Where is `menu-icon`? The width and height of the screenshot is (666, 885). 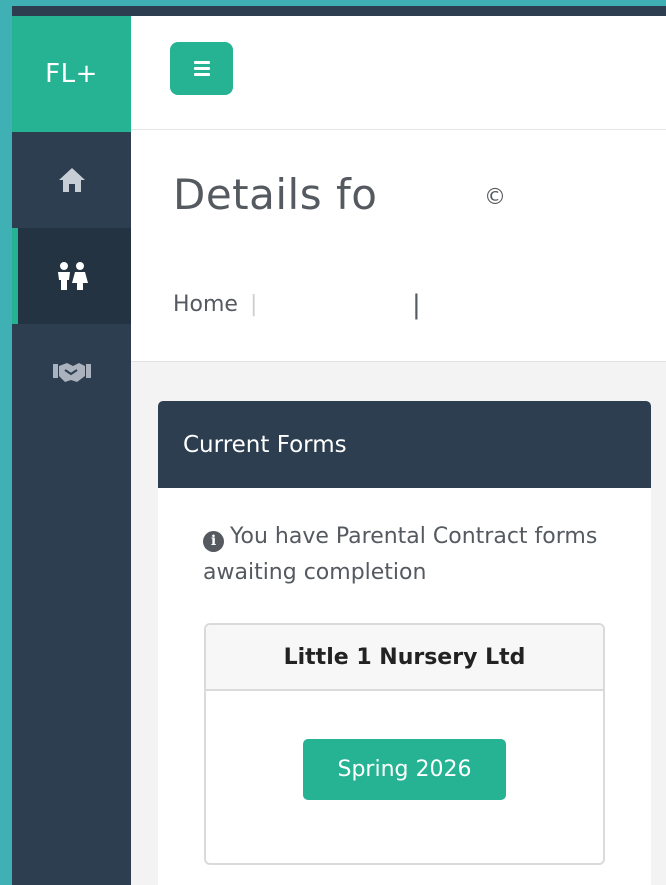
menu-icon is located at coordinates (201, 68).